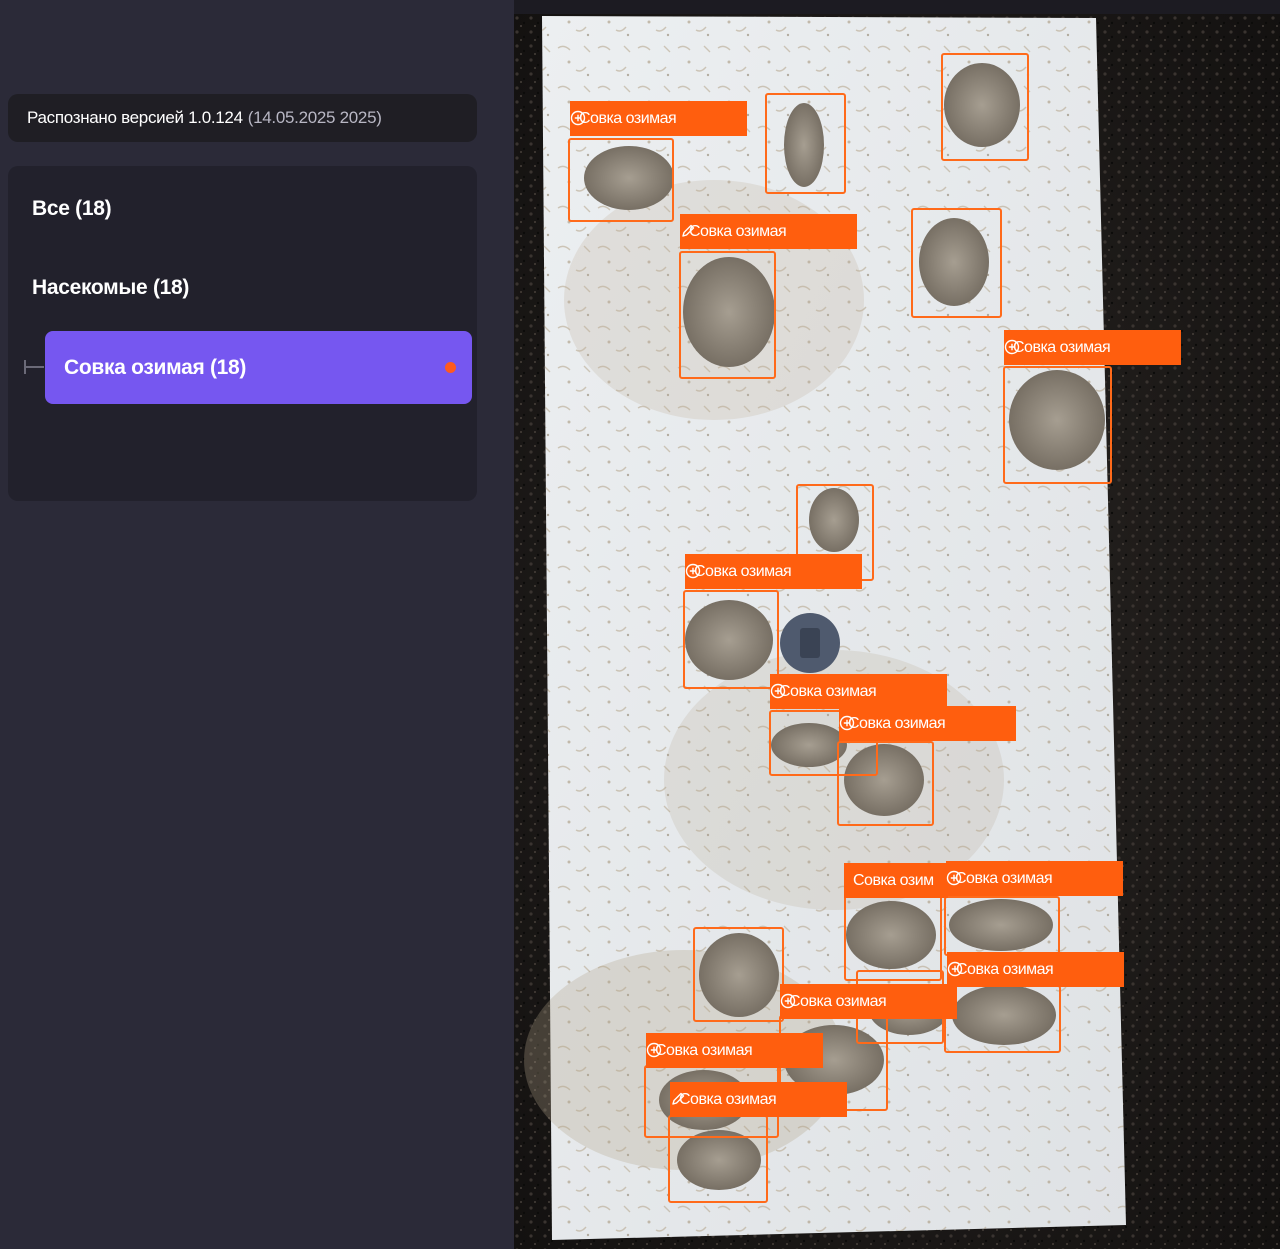 The width and height of the screenshot is (1280, 1249). I want to click on version-label: Распознано версией 1.0.124, so click(135, 117).